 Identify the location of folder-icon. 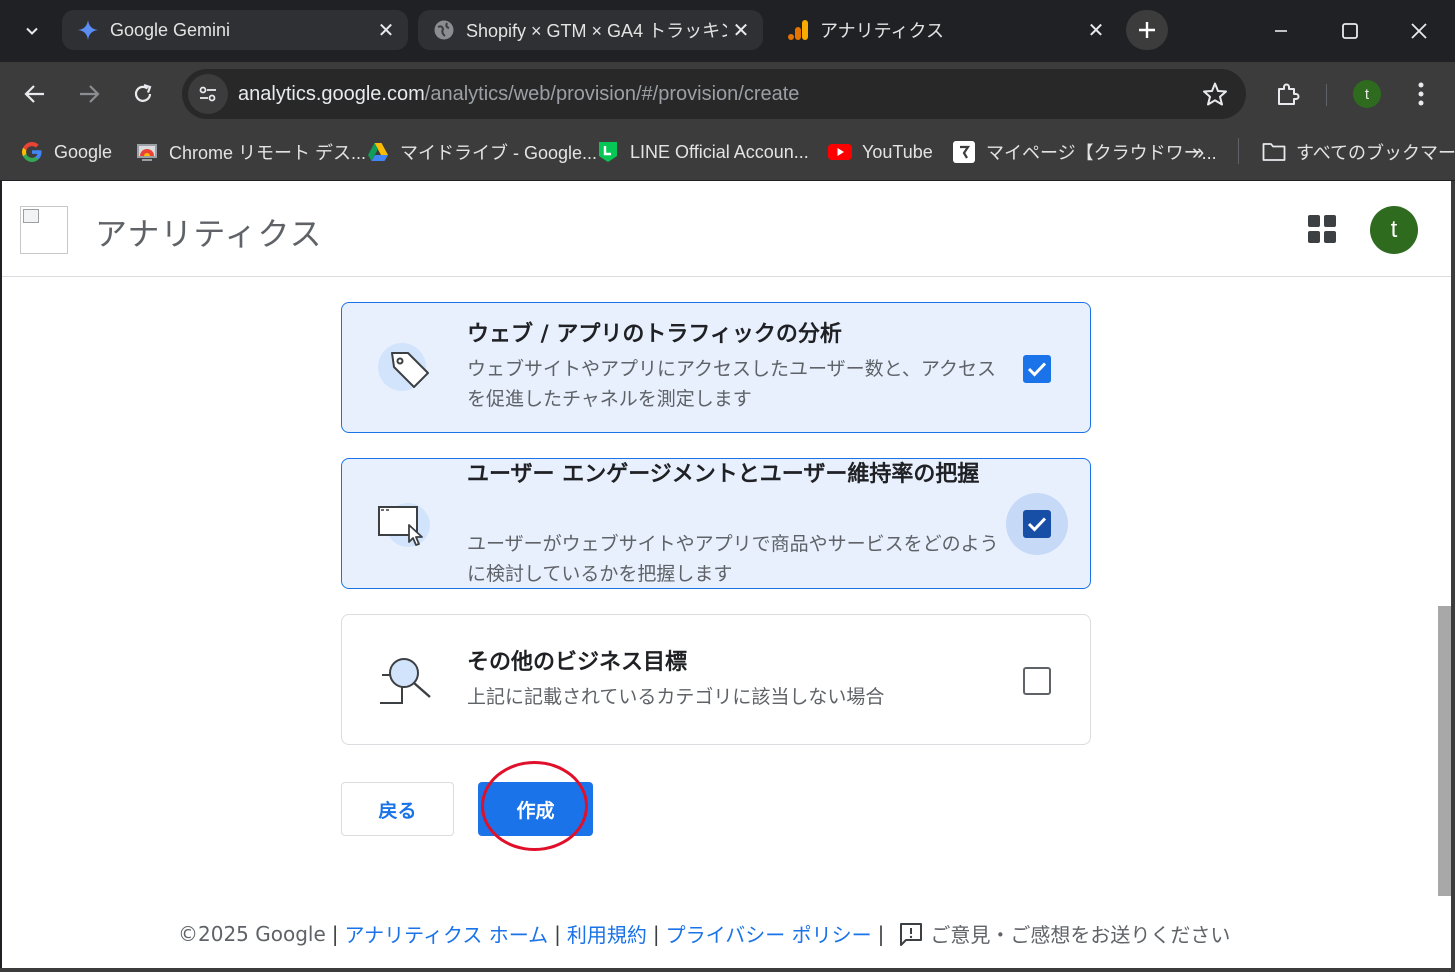
(1274, 152).